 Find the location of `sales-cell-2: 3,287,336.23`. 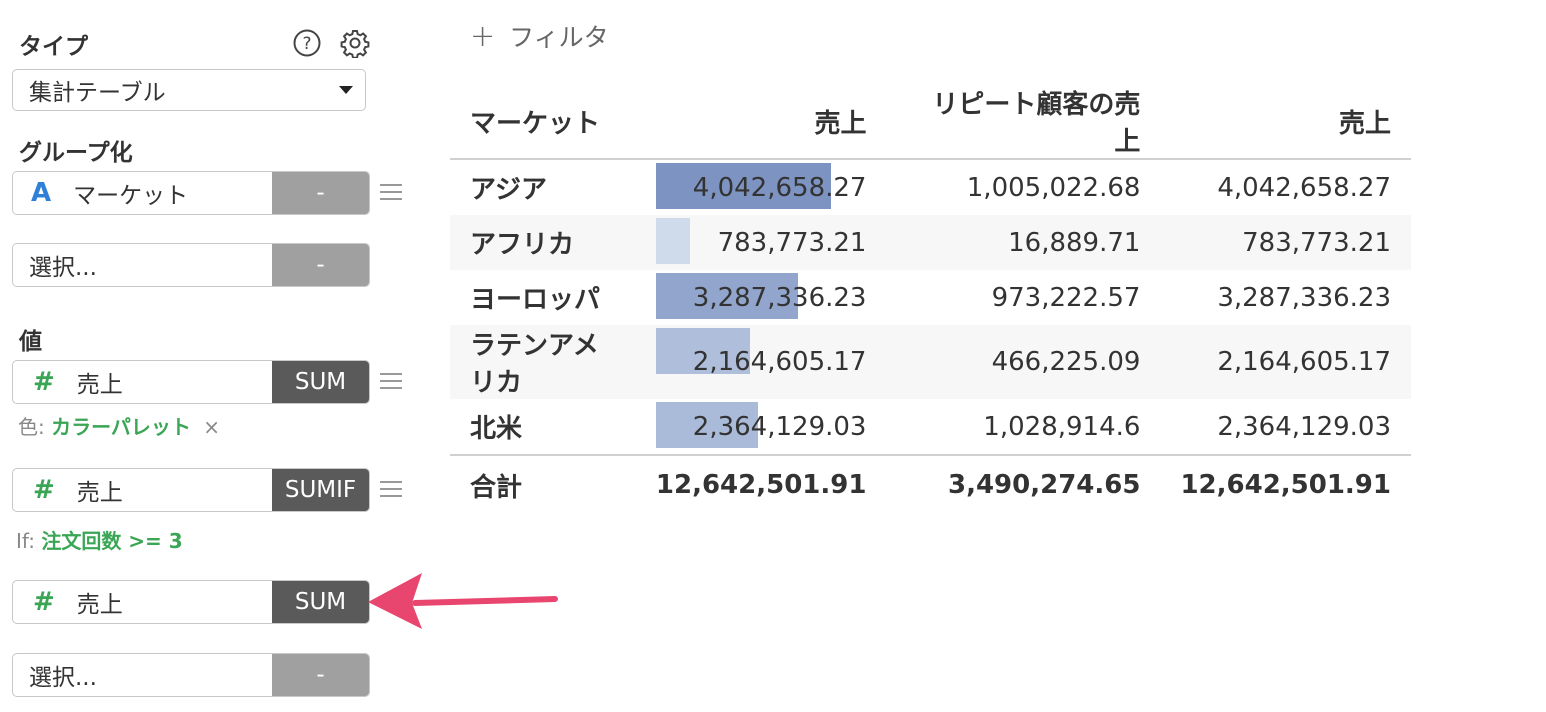

sales-cell-2: 3,287,336.23 is located at coordinates (1304, 297).